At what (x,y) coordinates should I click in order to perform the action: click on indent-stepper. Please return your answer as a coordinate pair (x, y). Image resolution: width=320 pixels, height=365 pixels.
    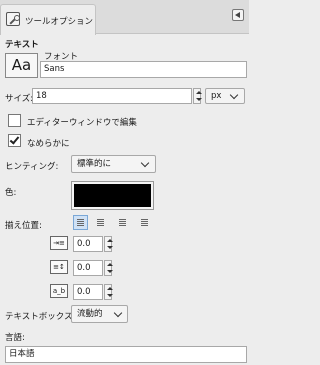
    Looking at the image, I should click on (108, 244).